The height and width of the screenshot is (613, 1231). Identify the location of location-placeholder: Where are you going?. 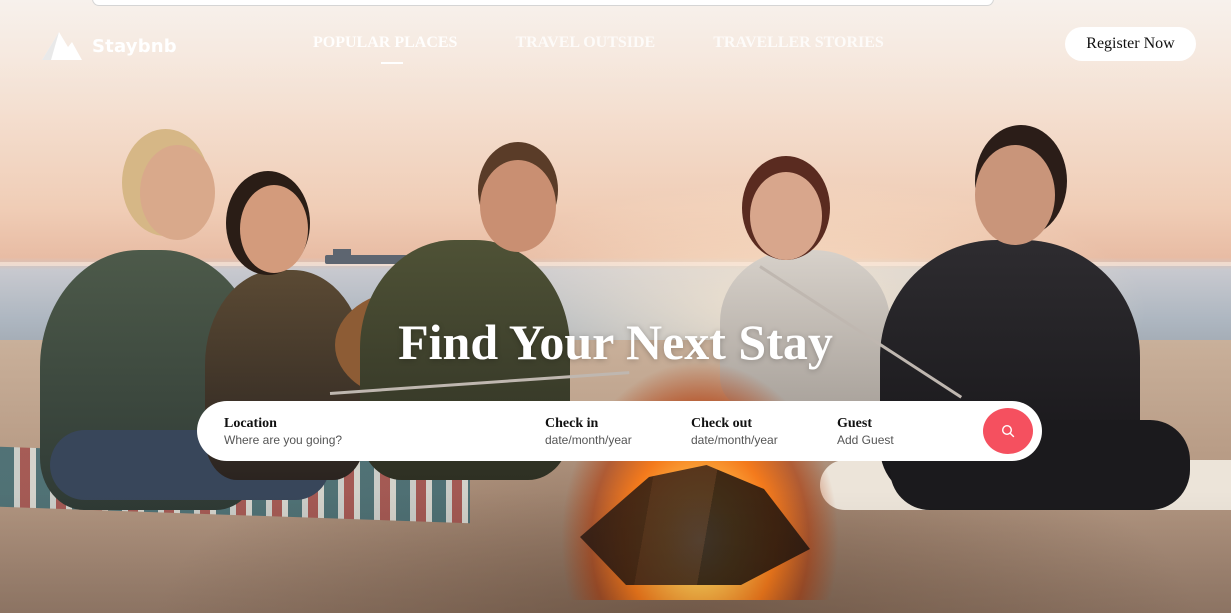
(283, 440).